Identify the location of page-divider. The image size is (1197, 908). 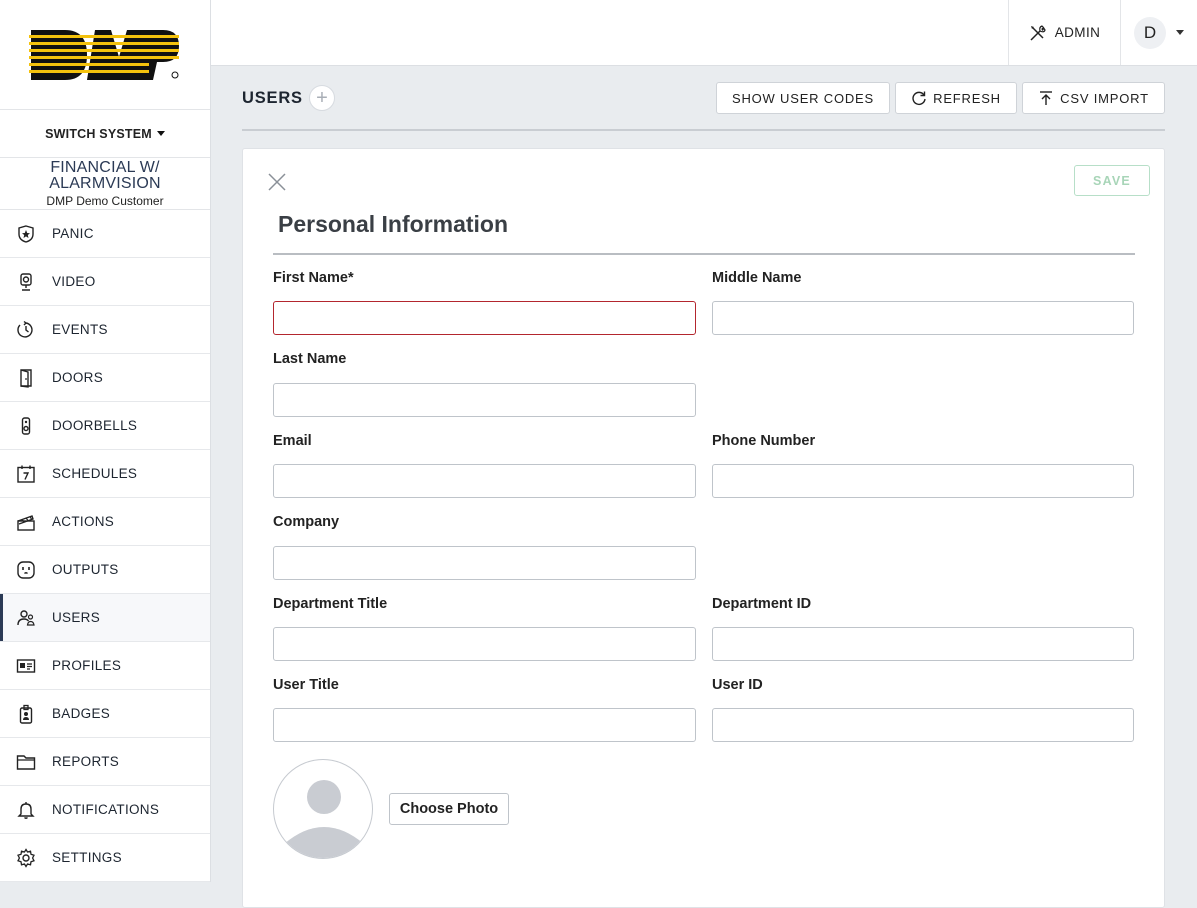
(703, 130).